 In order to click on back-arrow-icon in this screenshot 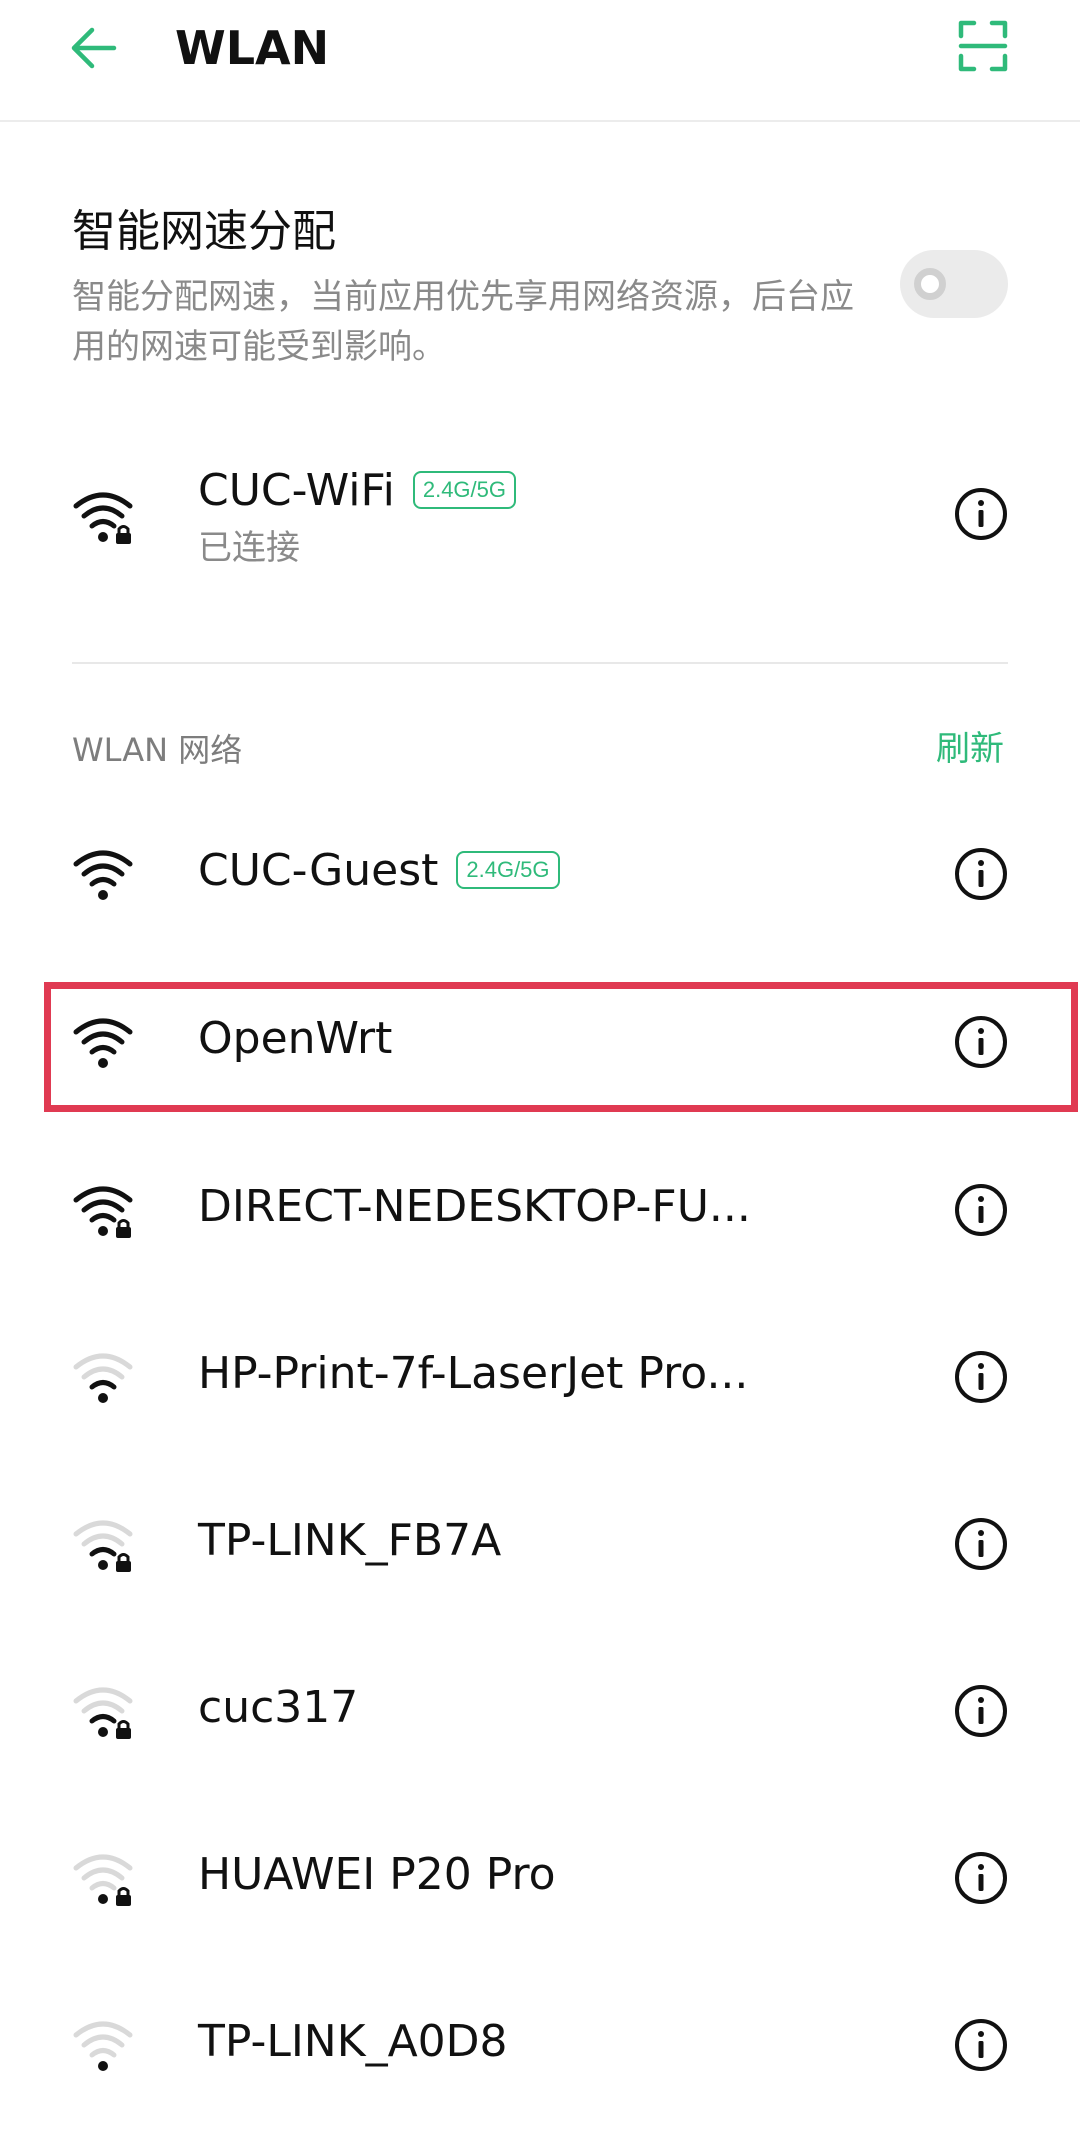, I will do `click(94, 48)`.